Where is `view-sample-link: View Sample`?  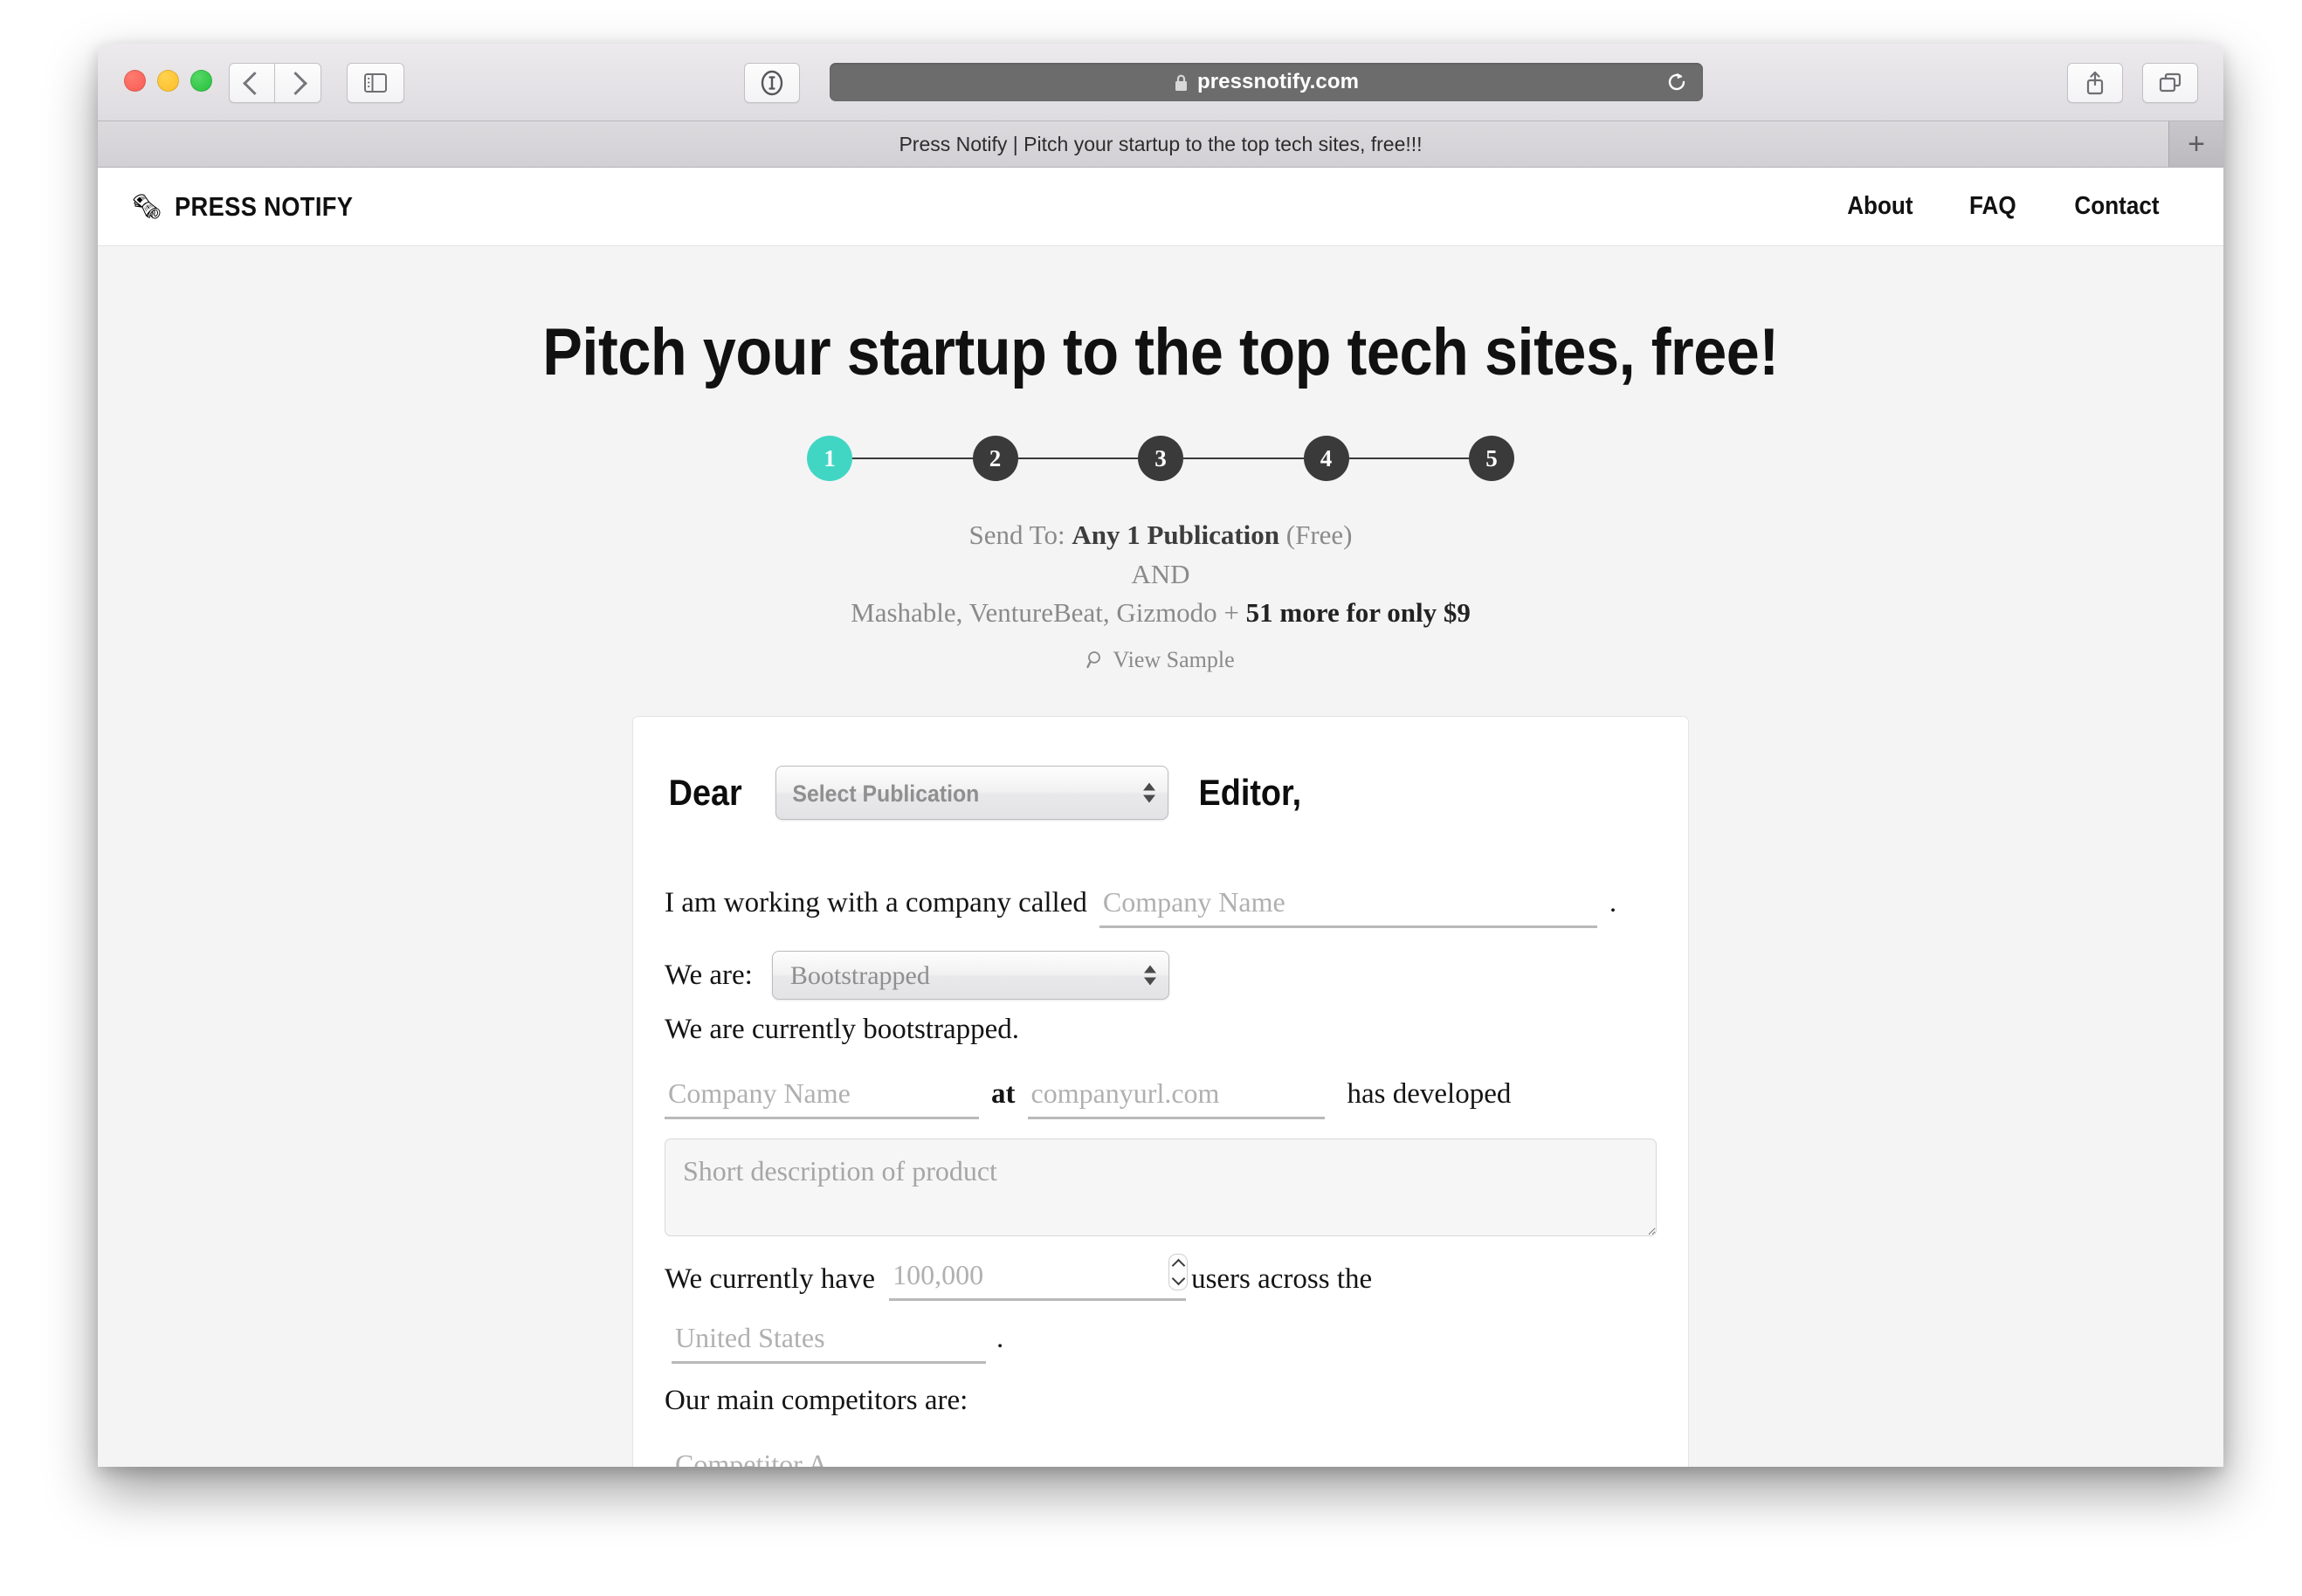 view-sample-link: View Sample is located at coordinates (1160, 660).